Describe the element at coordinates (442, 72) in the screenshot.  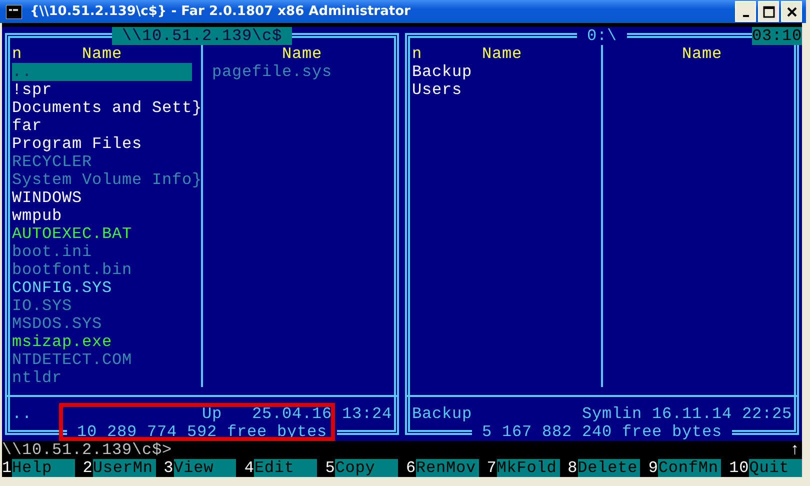
I see `file-entry: Backup` at that location.